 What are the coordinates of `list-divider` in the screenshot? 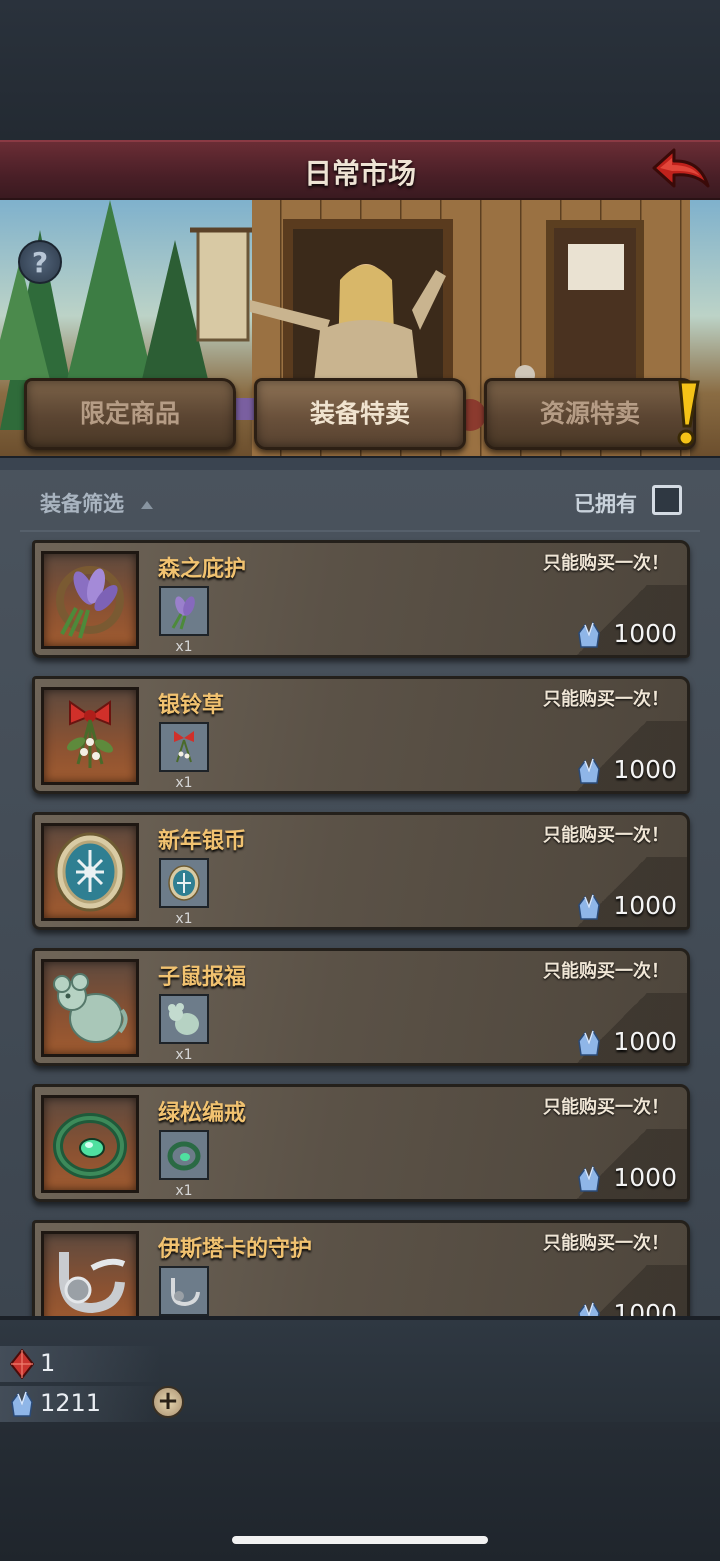 It's located at (360, 531).